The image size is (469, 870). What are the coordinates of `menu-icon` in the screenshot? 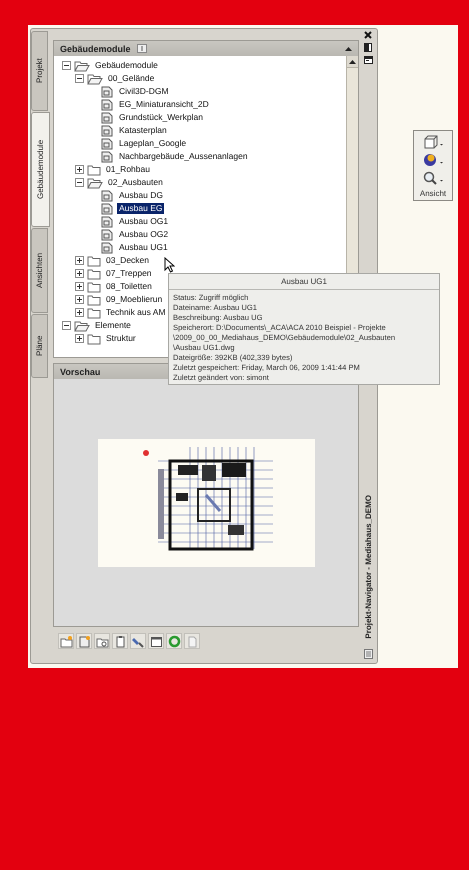 It's located at (368, 654).